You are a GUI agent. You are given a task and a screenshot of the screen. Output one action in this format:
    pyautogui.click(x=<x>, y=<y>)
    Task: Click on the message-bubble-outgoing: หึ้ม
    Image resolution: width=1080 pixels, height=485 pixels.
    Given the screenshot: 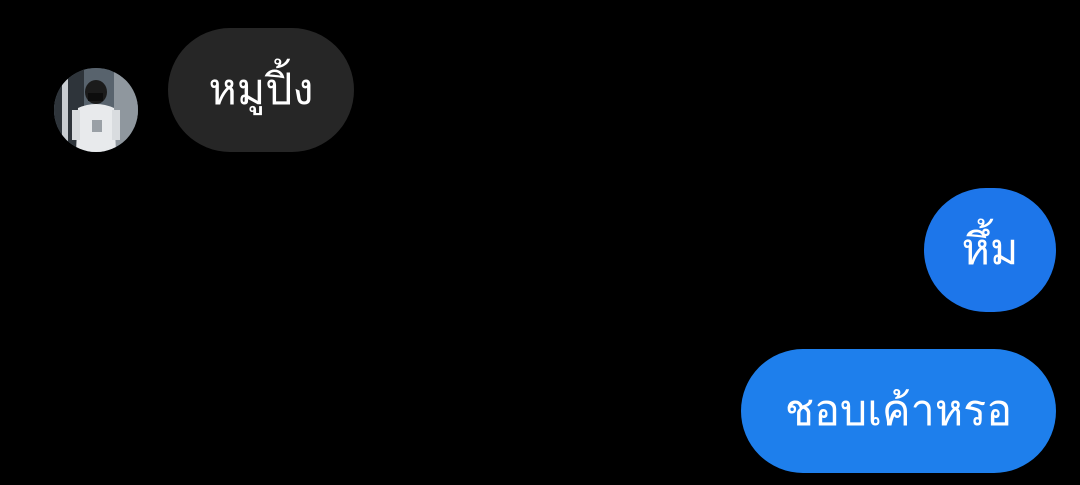 What is the action you would take?
    pyautogui.click(x=990, y=250)
    